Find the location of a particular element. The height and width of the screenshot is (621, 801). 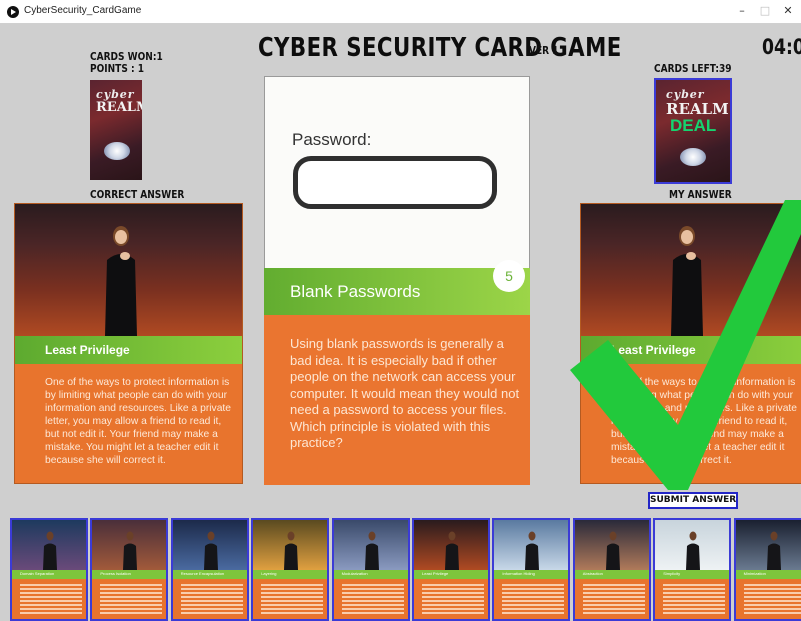

window-title-bar: CyberSecurity_CardGame – □ ✕ is located at coordinates (400, 12).